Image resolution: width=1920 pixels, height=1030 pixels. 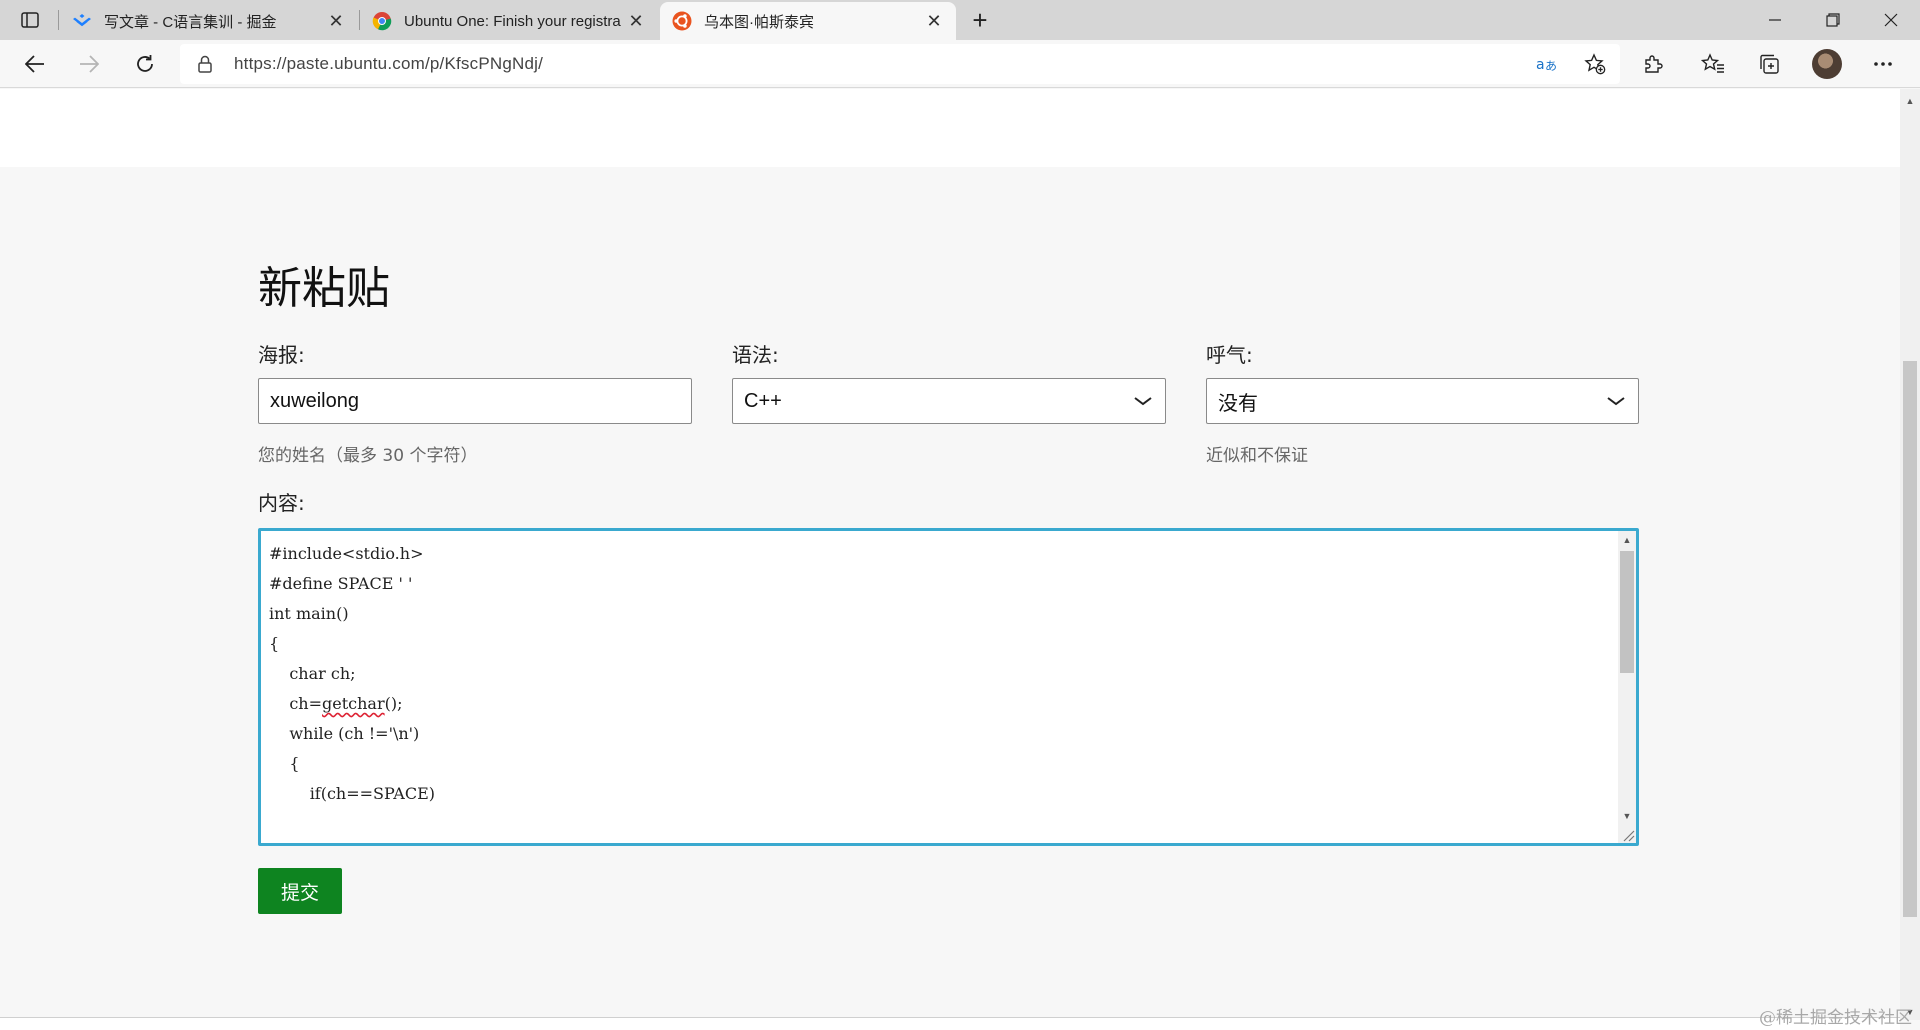 What do you see at coordinates (1627, 816) in the screenshot?
I see `scroll-down-arrow-icon: ▼` at bounding box center [1627, 816].